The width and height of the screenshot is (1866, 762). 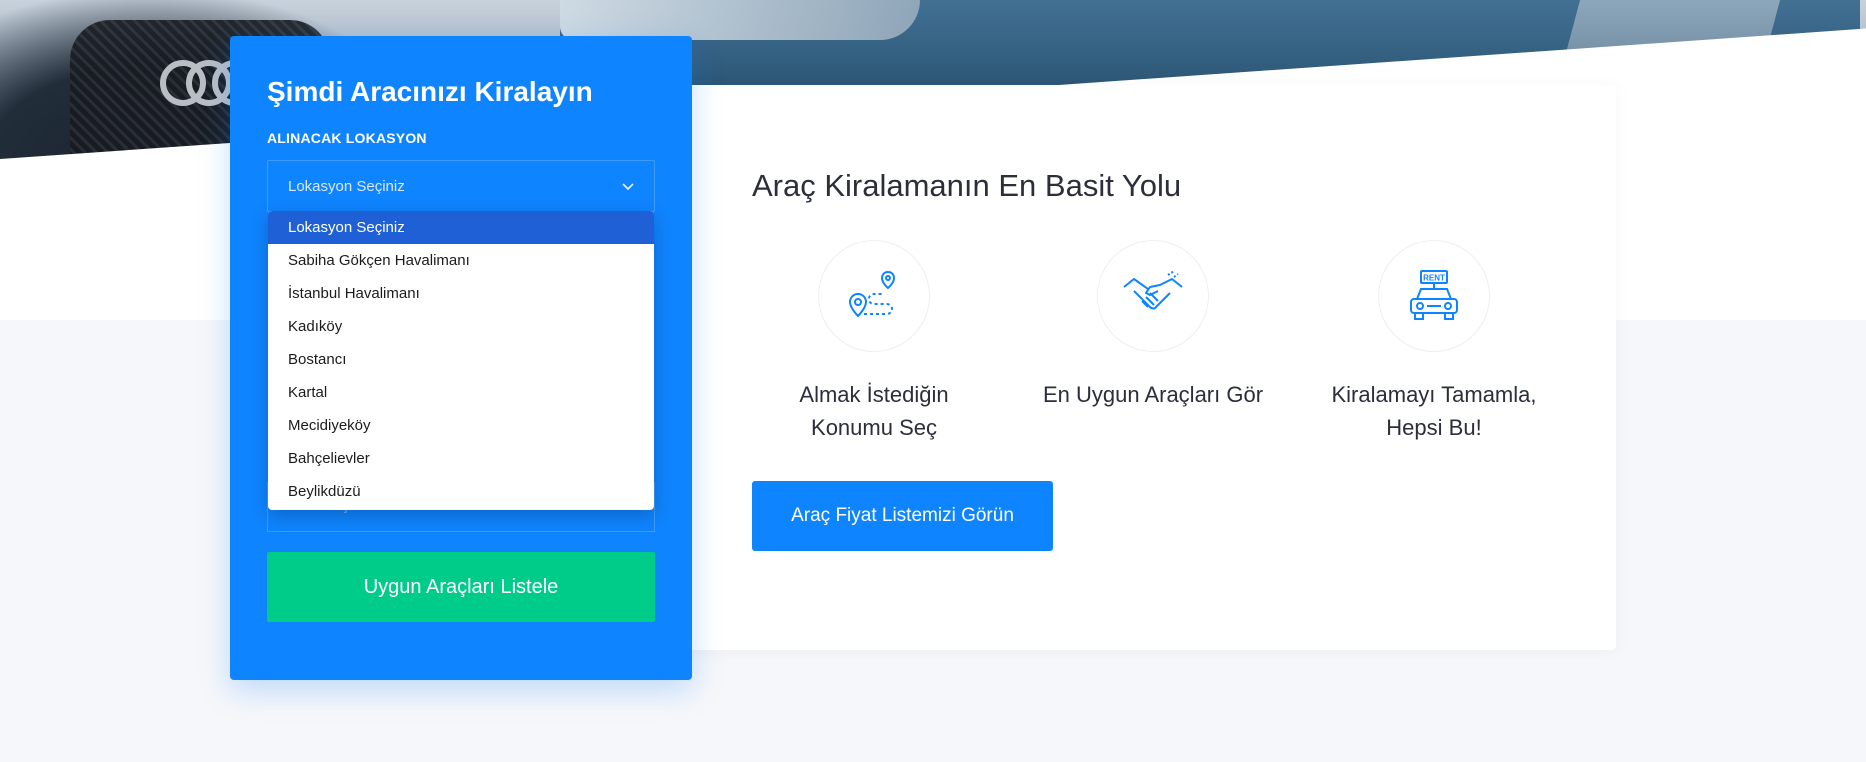 I want to click on dropdown-option: Kadıköy, so click(x=461, y=326).